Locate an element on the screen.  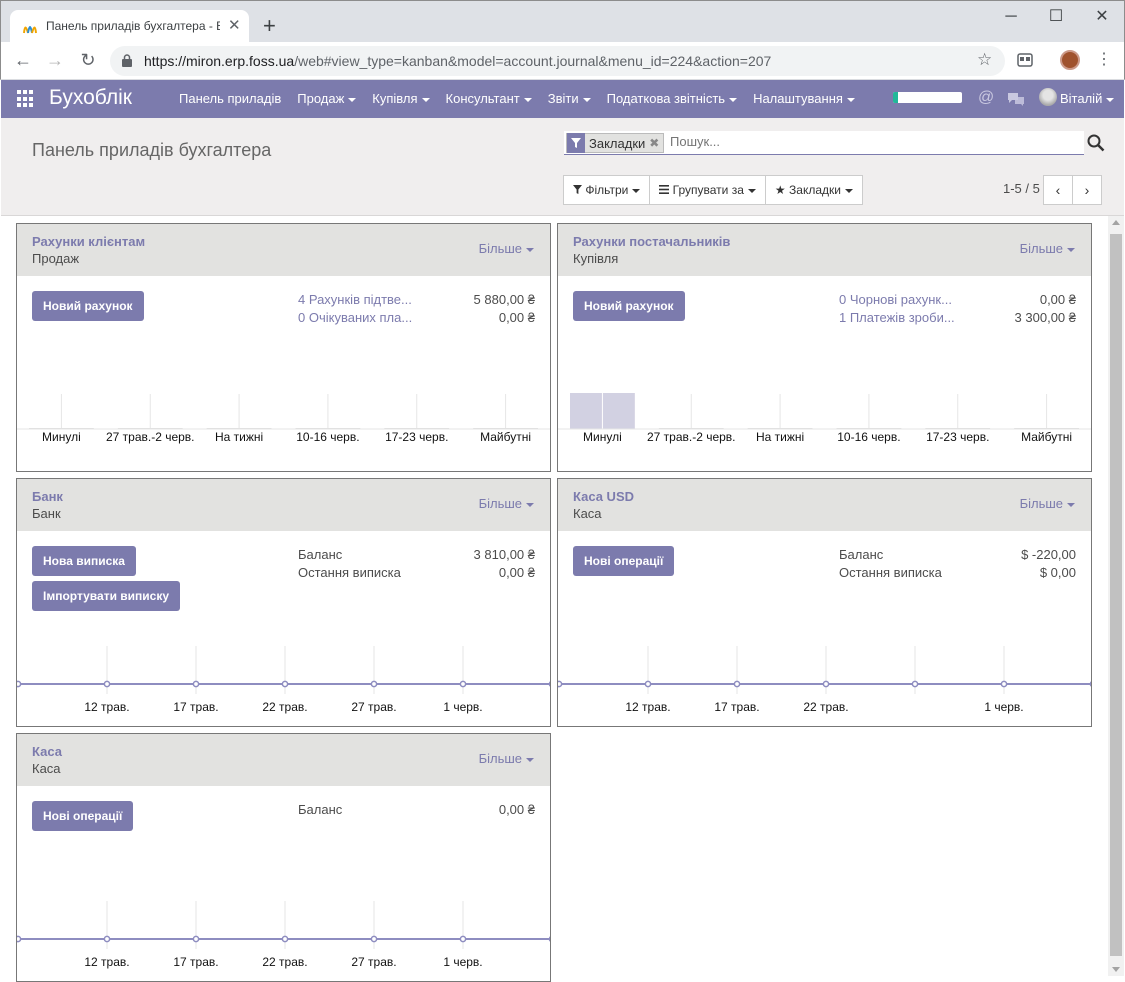
facet-label: Закладки is located at coordinates (617, 143).